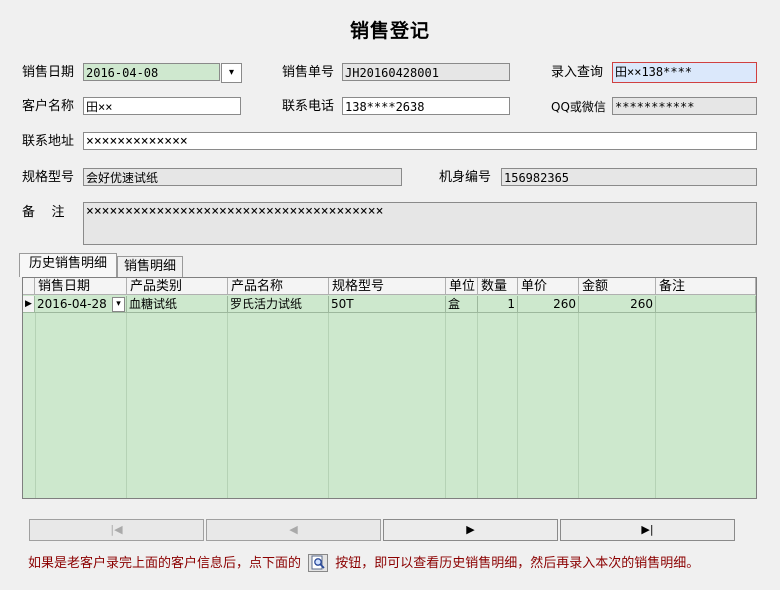 Image resolution: width=780 pixels, height=590 pixels. I want to click on sale-date-label: 销售日期, so click(48, 72).